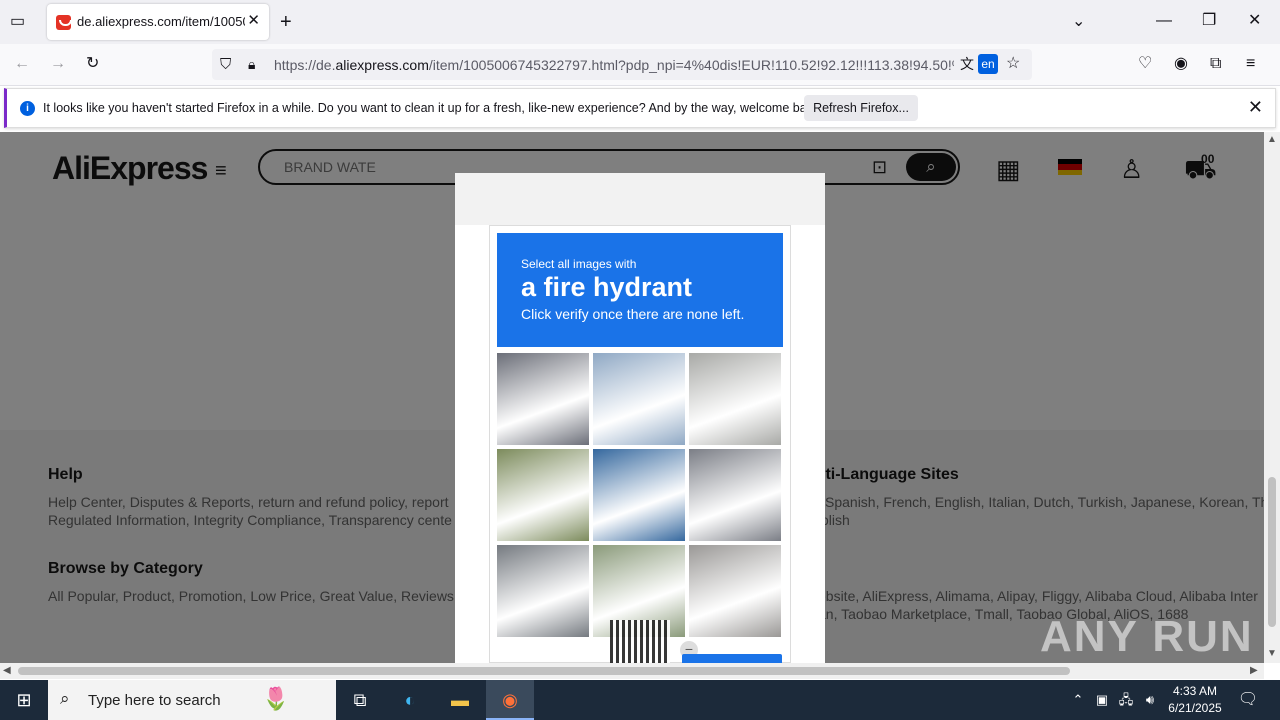  I want to click on firefox-icon: ◉, so click(510, 700).